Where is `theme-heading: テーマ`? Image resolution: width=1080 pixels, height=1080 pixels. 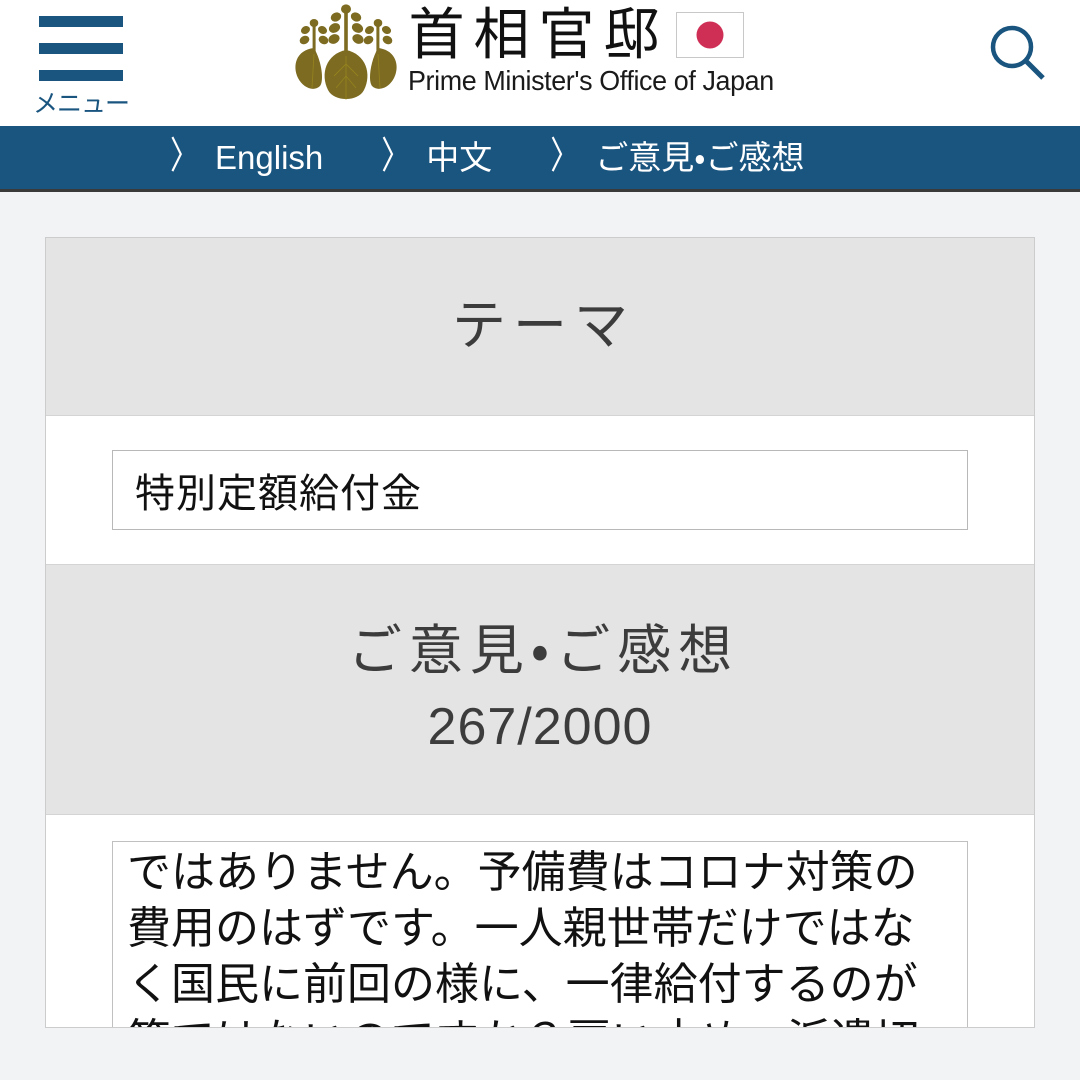
theme-heading: テーマ is located at coordinates (543, 326).